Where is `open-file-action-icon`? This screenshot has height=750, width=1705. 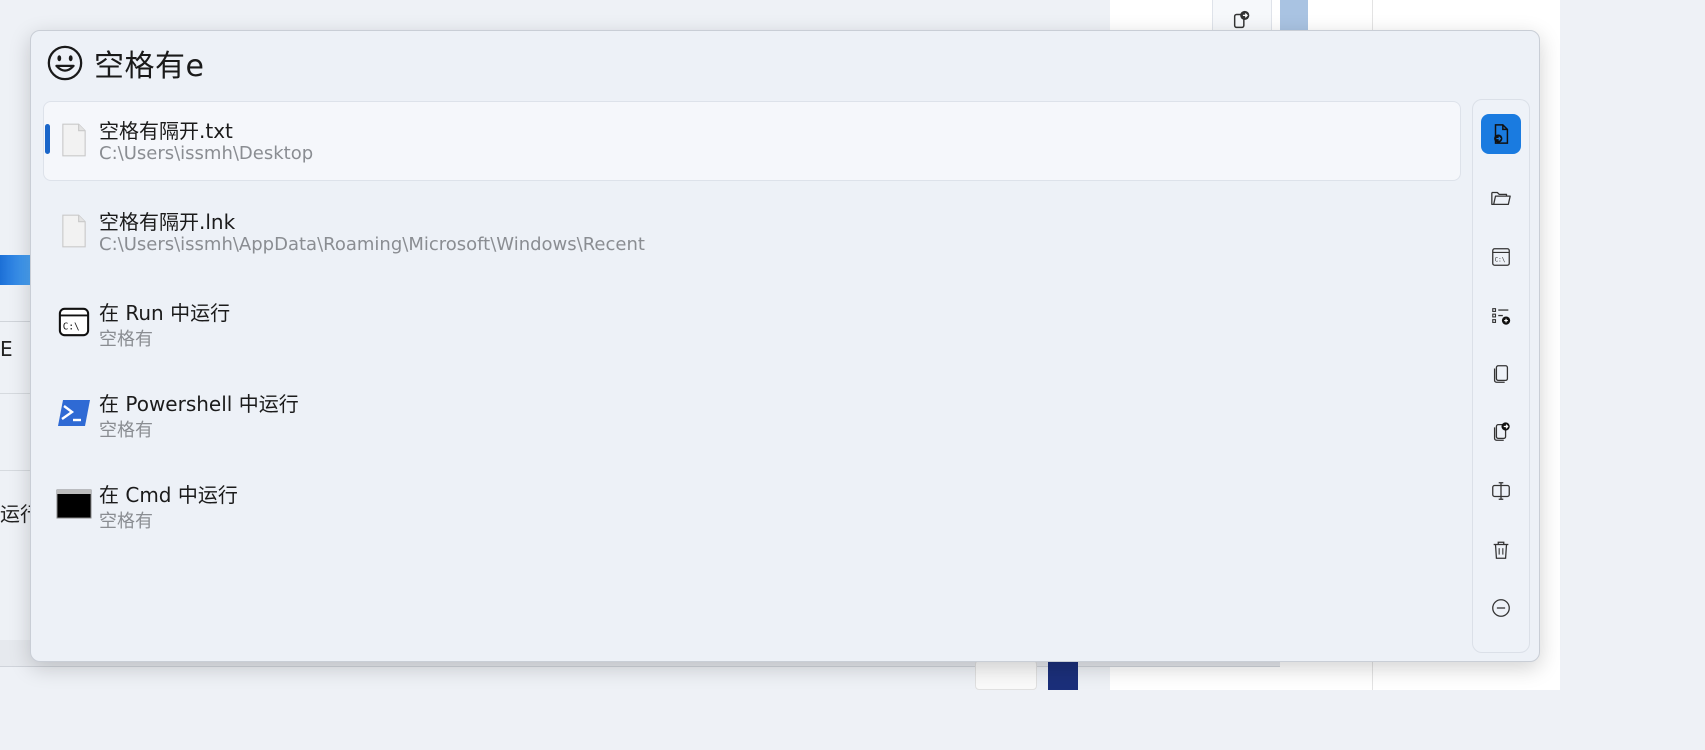
open-file-action-icon is located at coordinates (1501, 134).